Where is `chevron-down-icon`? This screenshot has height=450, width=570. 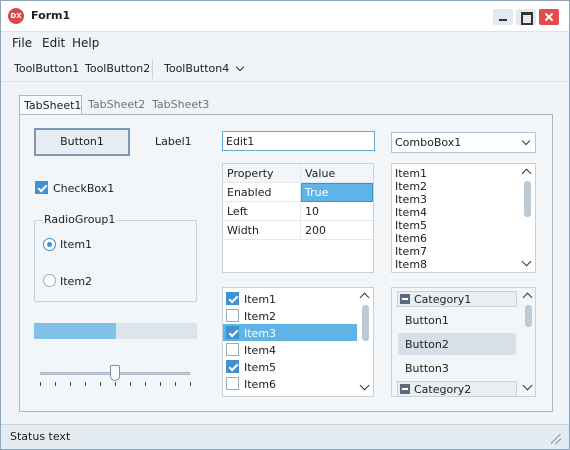 chevron-down-icon is located at coordinates (526, 141).